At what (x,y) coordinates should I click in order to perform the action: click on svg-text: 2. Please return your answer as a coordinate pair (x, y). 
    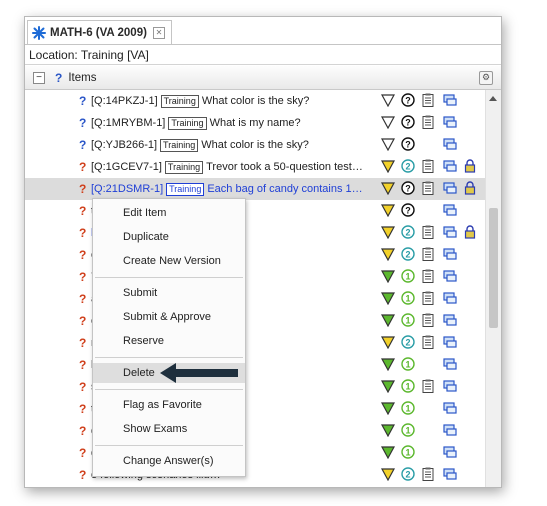
    Looking at the image, I should click on (407, 167).